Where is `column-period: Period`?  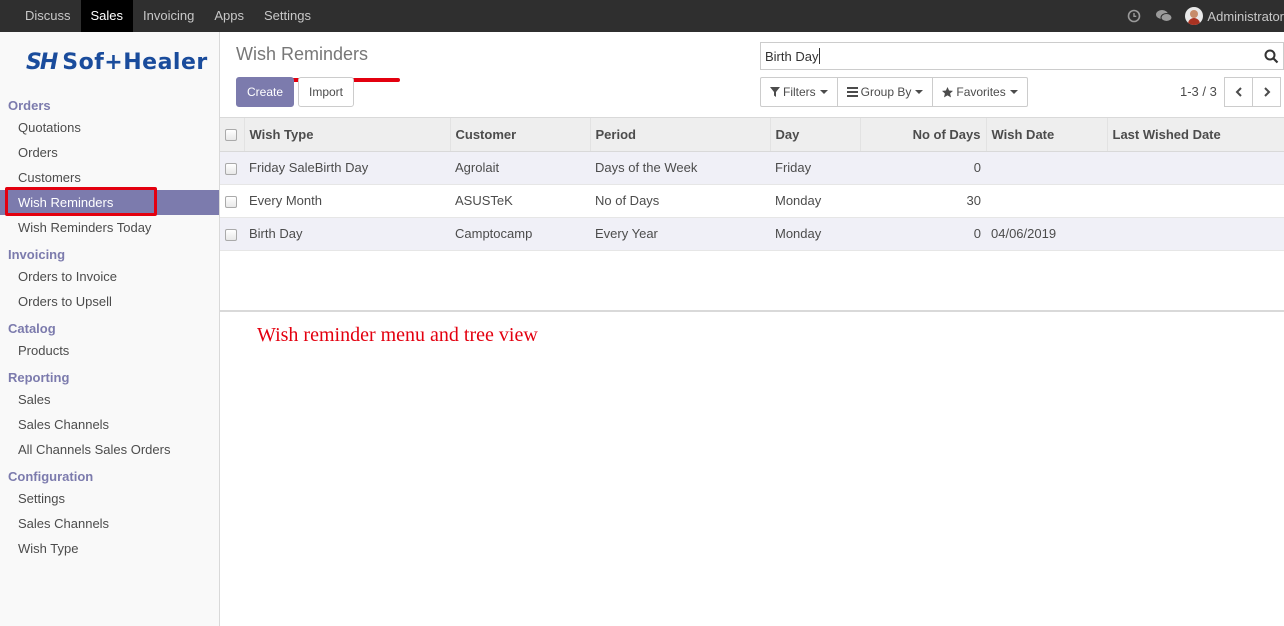 column-period: Period is located at coordinates (680, 135).